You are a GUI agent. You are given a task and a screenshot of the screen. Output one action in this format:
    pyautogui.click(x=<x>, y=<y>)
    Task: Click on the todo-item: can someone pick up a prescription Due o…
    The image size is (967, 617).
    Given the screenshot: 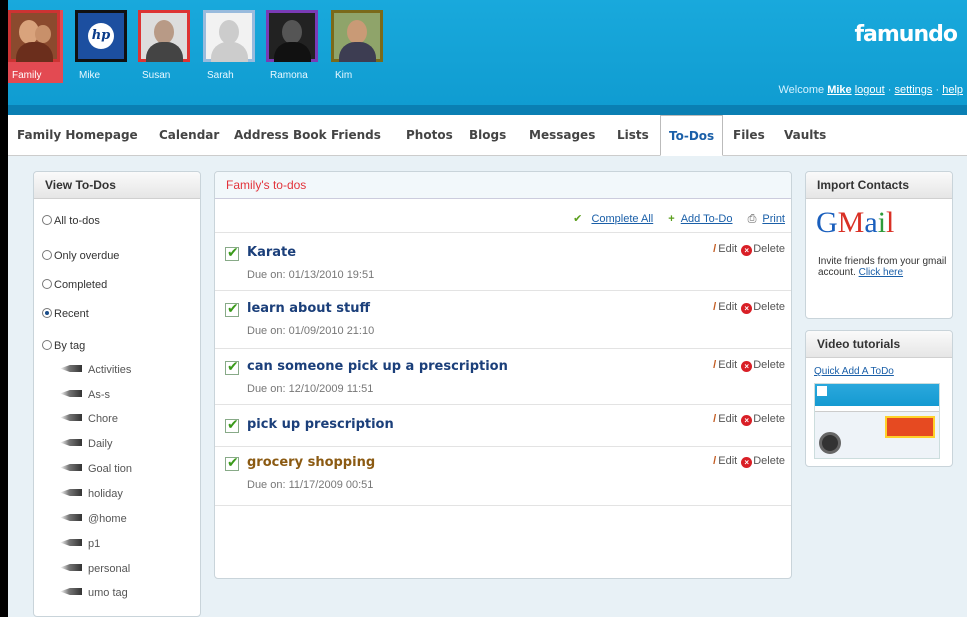 What is the action you would take?
    pyautogui.click(x=503, y=376)
    